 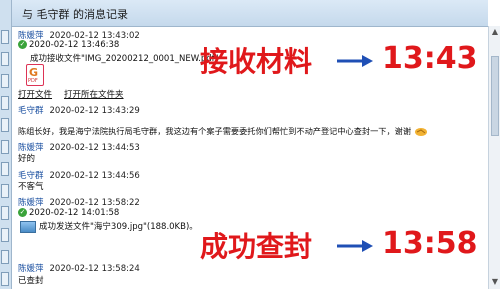 I want to click on file-status-time: ✓ 2020-02-12 13:46:38, so click(x=69, y=45).